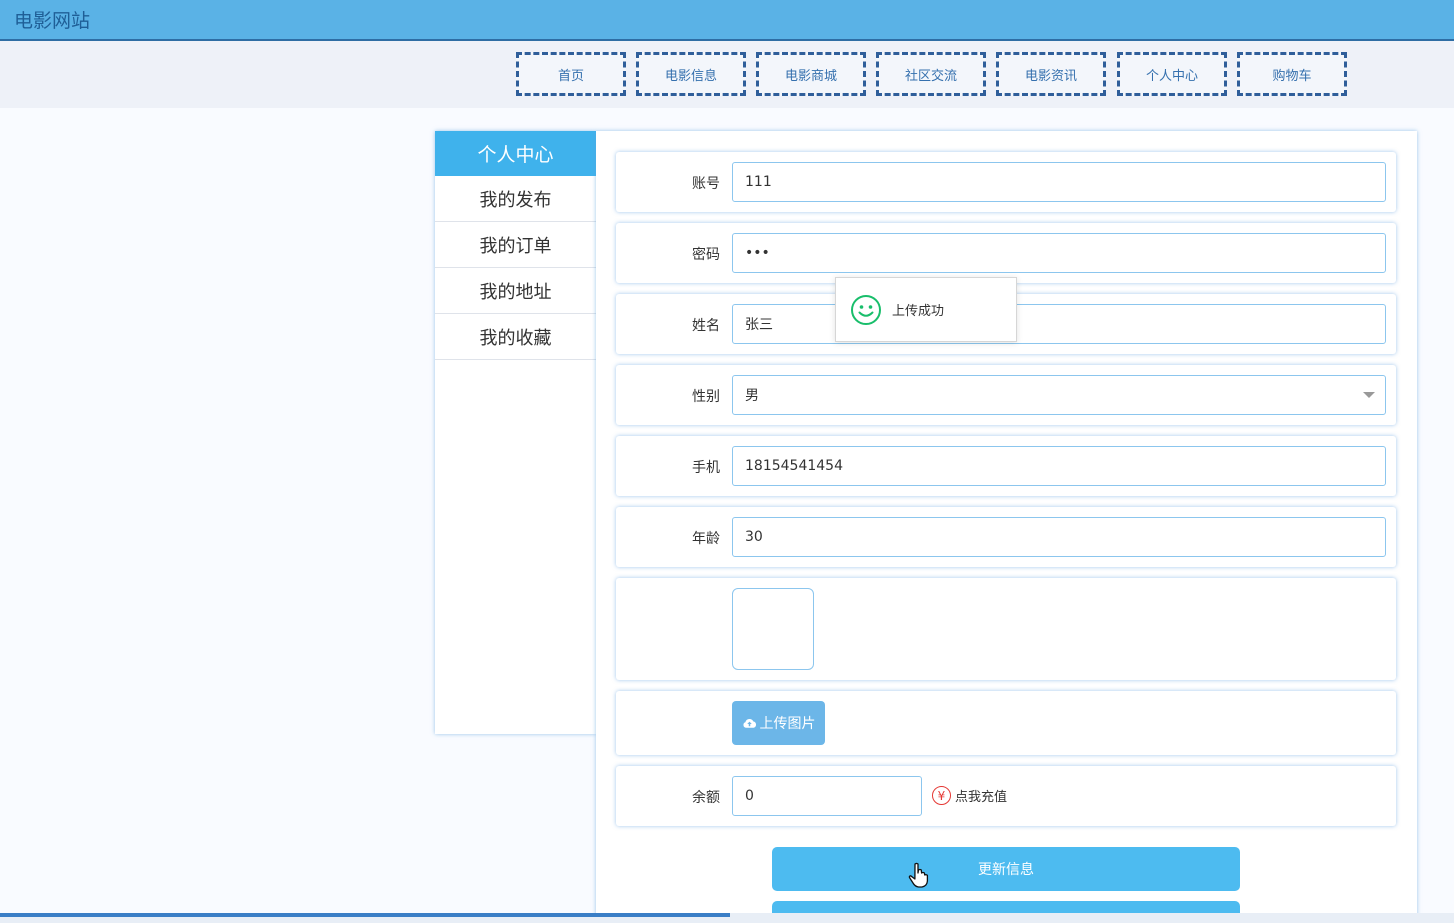 This screenshot has height=923, width=1454. I want to click on sidebar-item-my-favorites: 我的收藏, so click(515, 337).